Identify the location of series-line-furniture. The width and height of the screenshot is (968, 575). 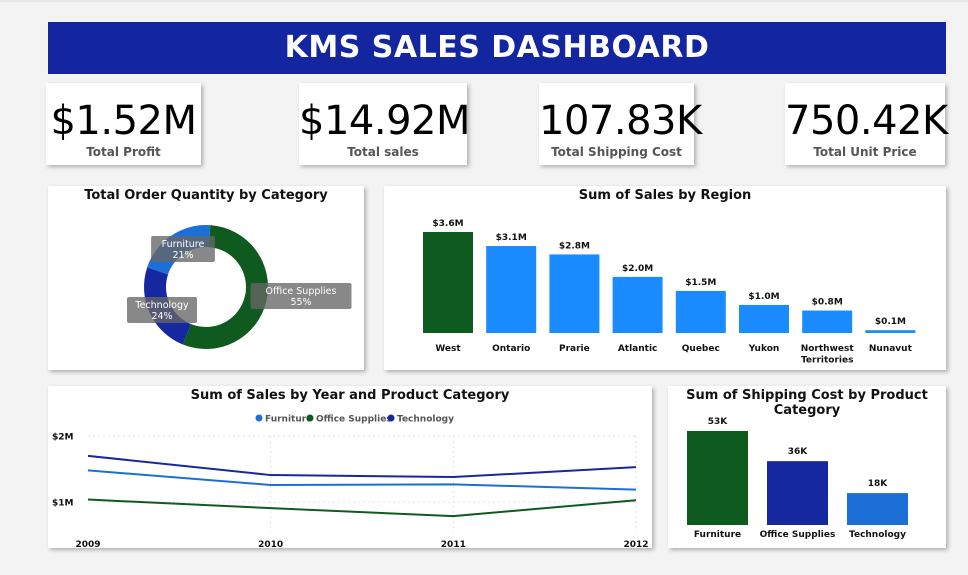
(362, 480).